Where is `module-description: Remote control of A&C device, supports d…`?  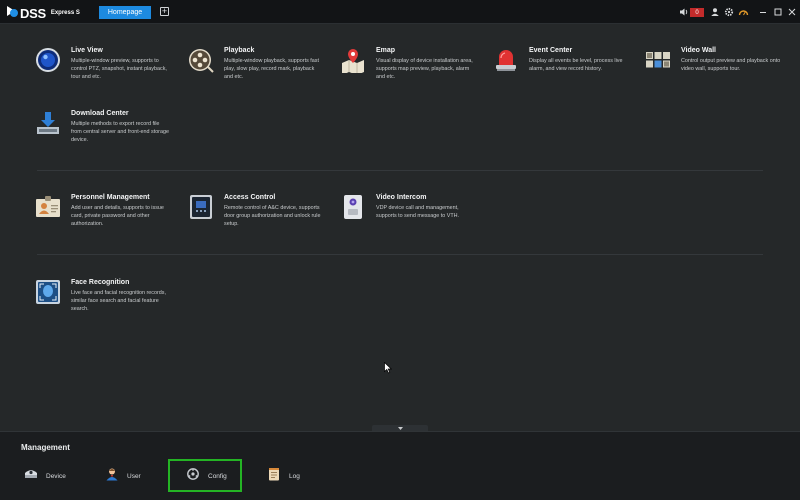
module-description: Remote control of A&C device, supports d… is located at coordinates (272, 216).